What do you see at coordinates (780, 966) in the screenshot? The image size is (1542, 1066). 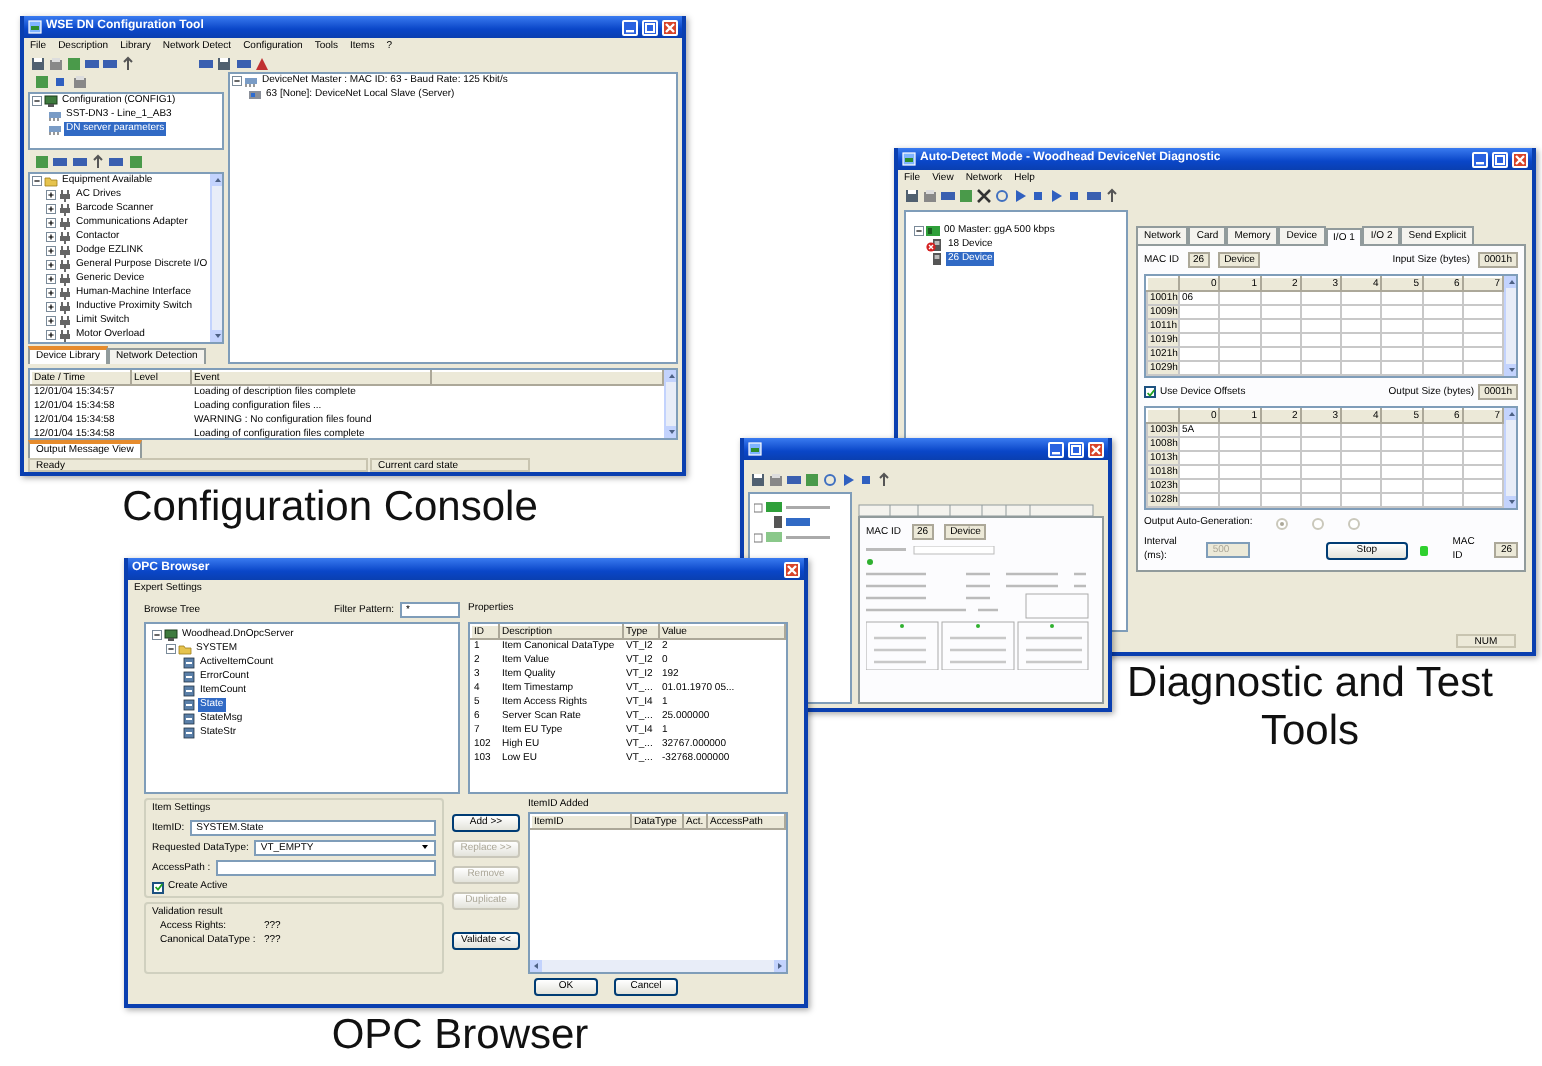 I see `scroll-right-icon` at bounding box center [780, 966].